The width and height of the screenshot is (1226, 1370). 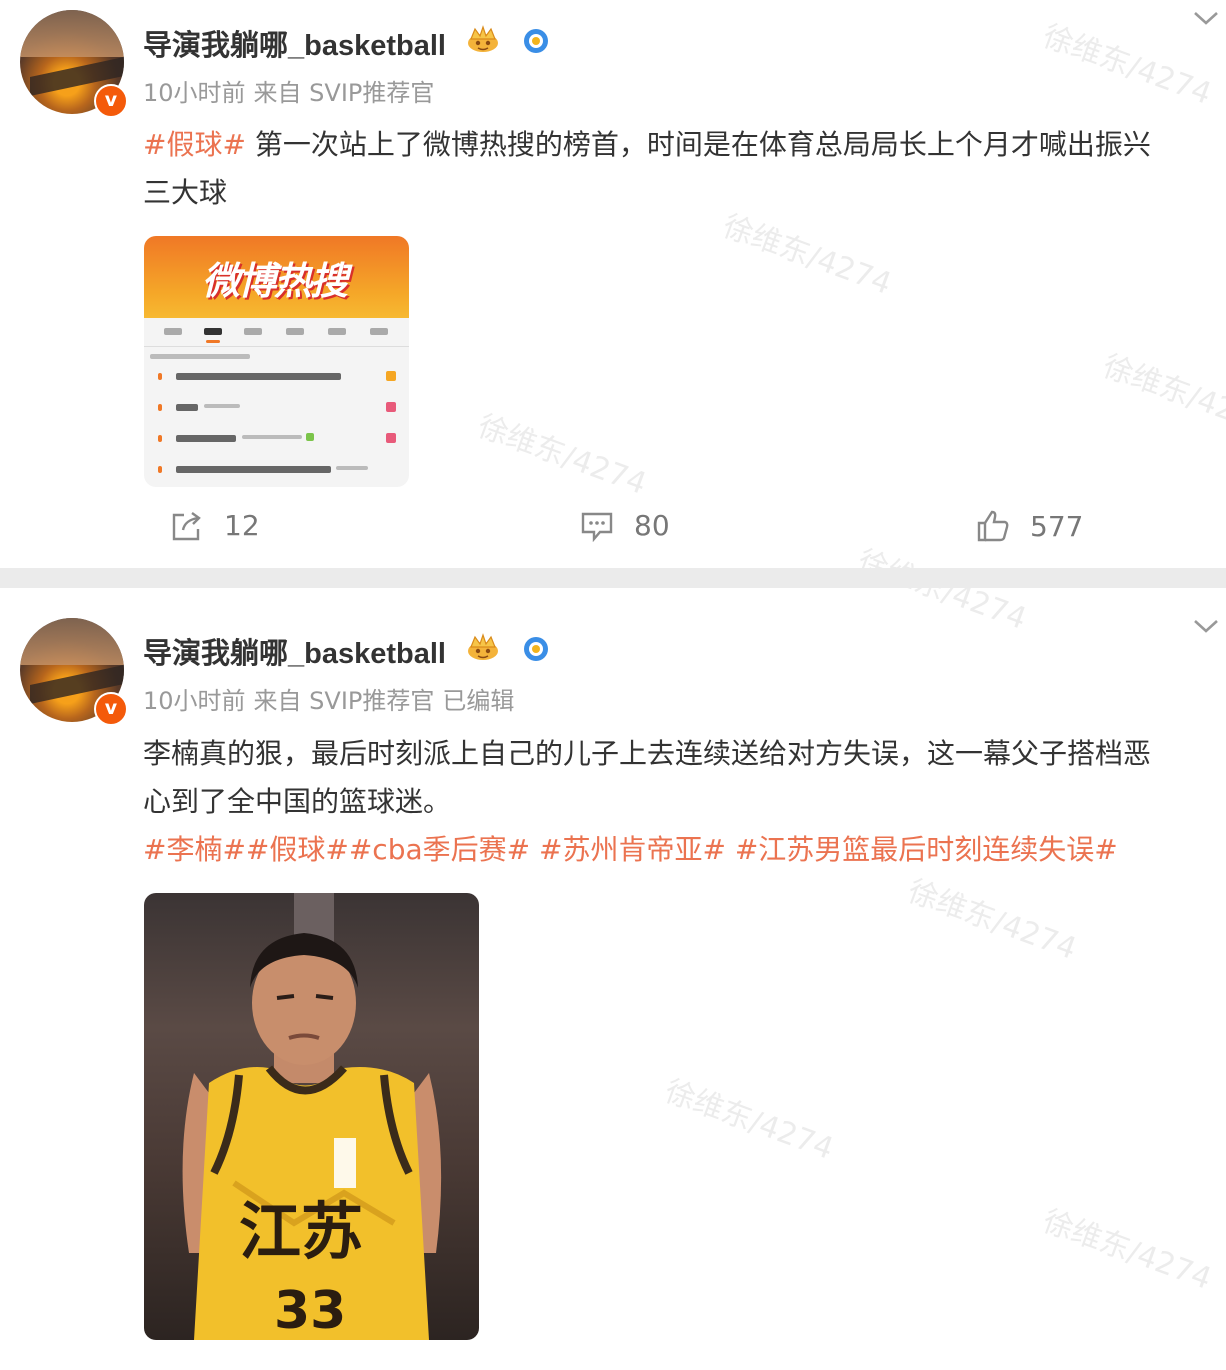 I want to click on post-meta: 10小时前 来自 SVIP推荐官, so click(x=292, y=90).